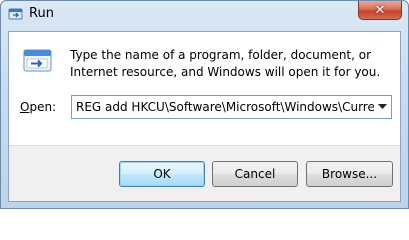 This screenshot has height=240, width=409. Describe the element at coordinates (382, 107) in the screenshot. I see `chevron-down-icon` at that location.